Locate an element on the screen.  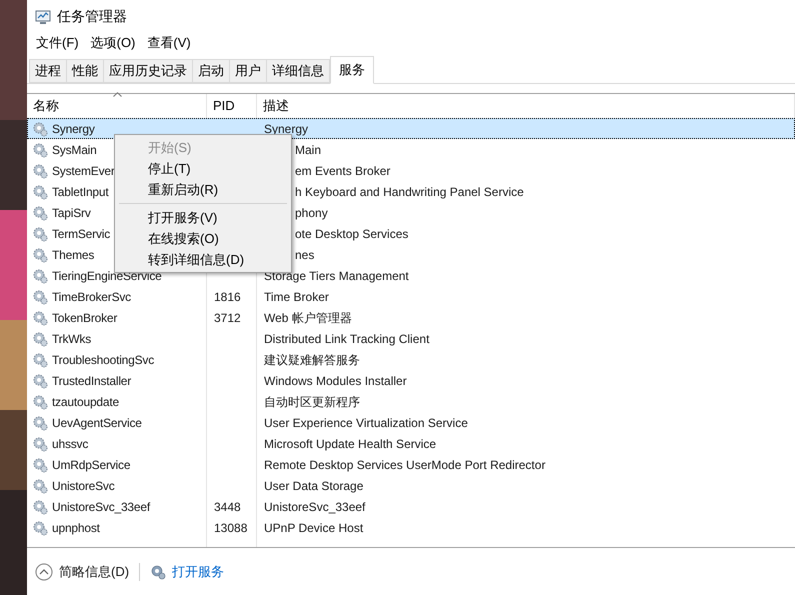
description-cell: UnistoreSvc_33eef is located at coordinates (315, 507).